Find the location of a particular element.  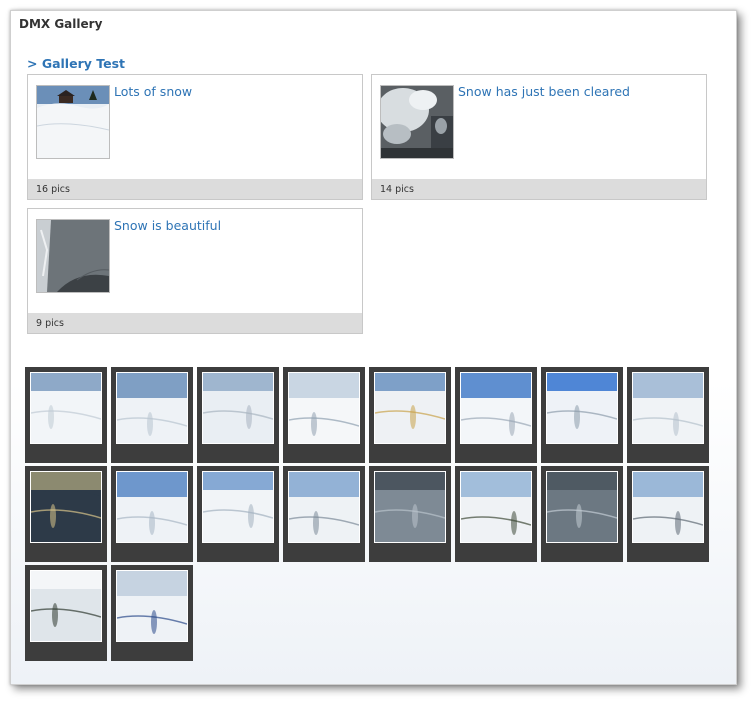

app-title: DMX Gallery is located at coordinates (61, 24).